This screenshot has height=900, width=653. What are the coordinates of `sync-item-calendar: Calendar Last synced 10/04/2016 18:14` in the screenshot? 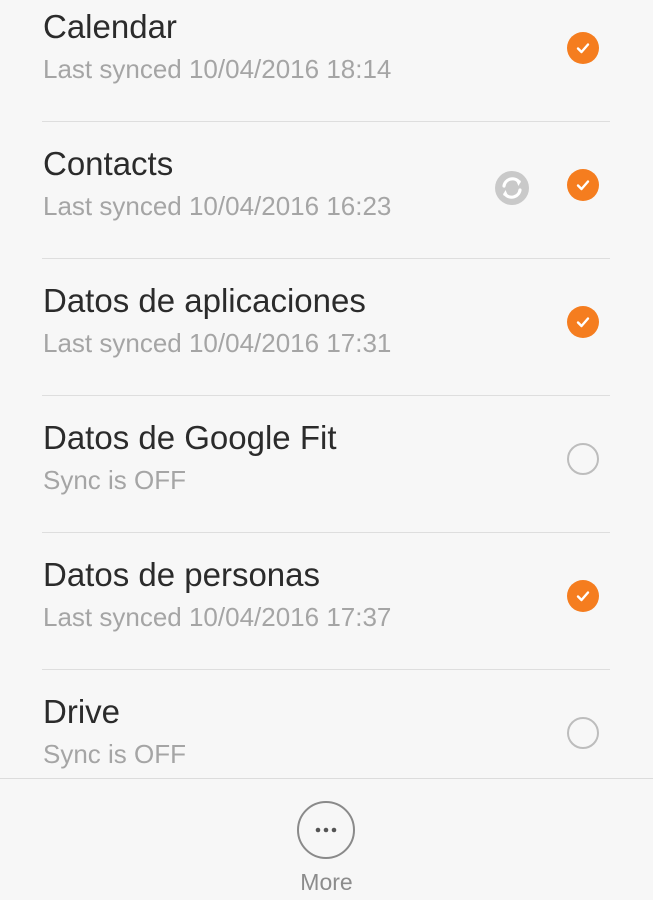 It's located at (326, 60).